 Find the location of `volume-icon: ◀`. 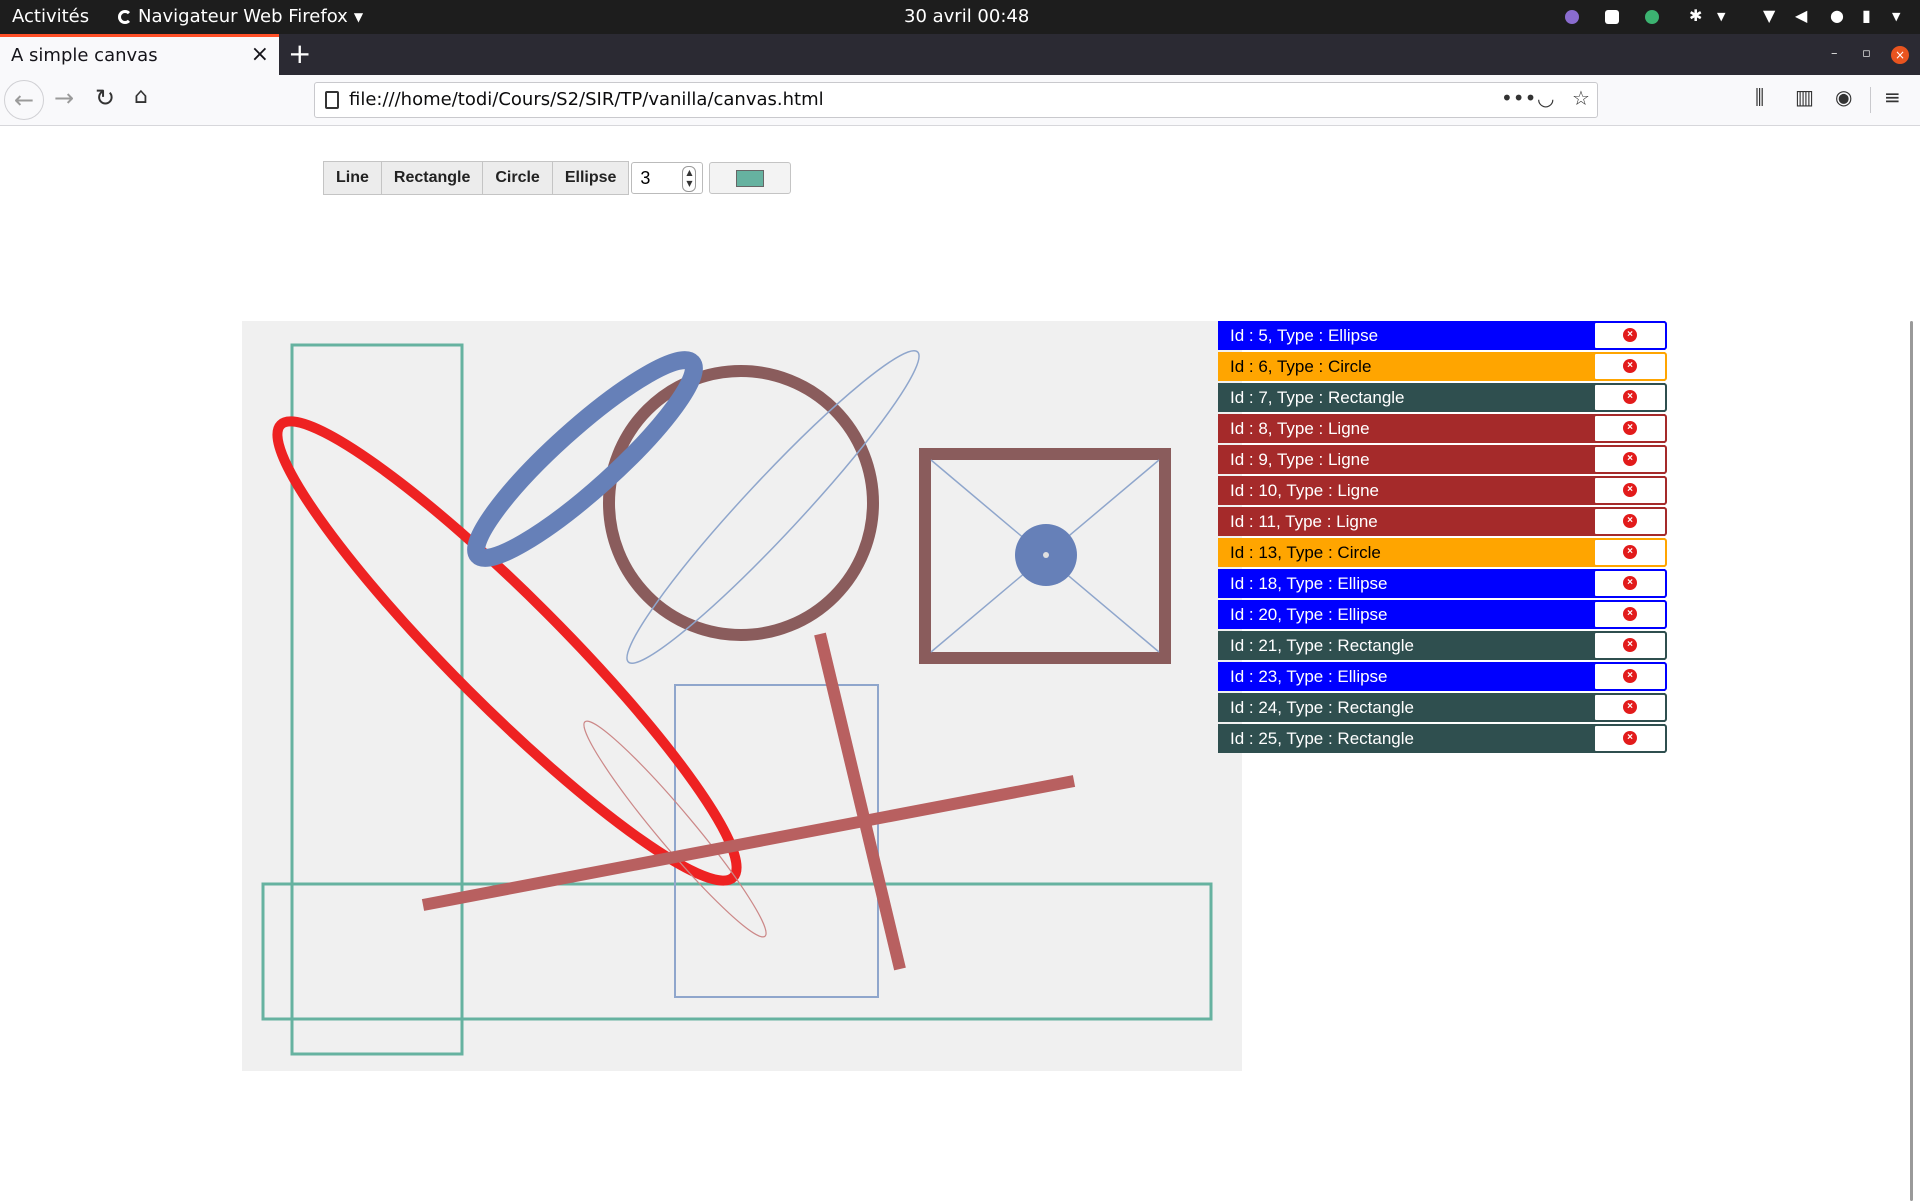

volume-icon: ◀ is located at coordinates (1801, 15).